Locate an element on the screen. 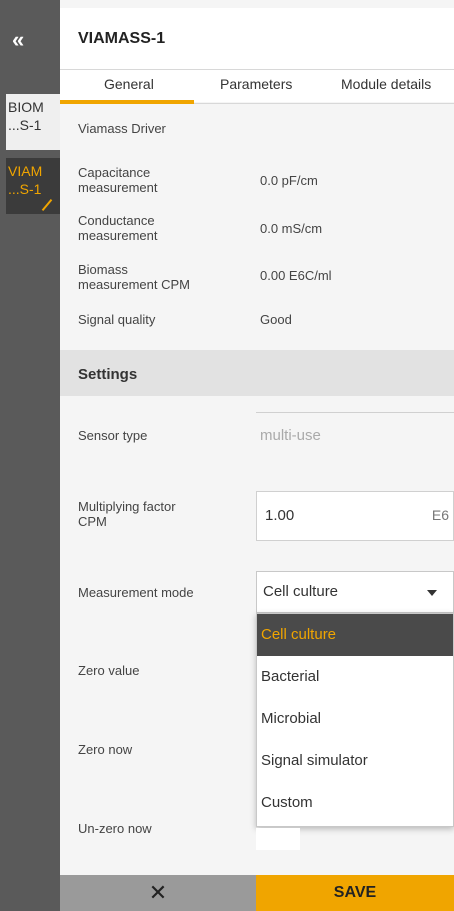  menu-item-microbial: Microbial is located at coordinates (355, 719).